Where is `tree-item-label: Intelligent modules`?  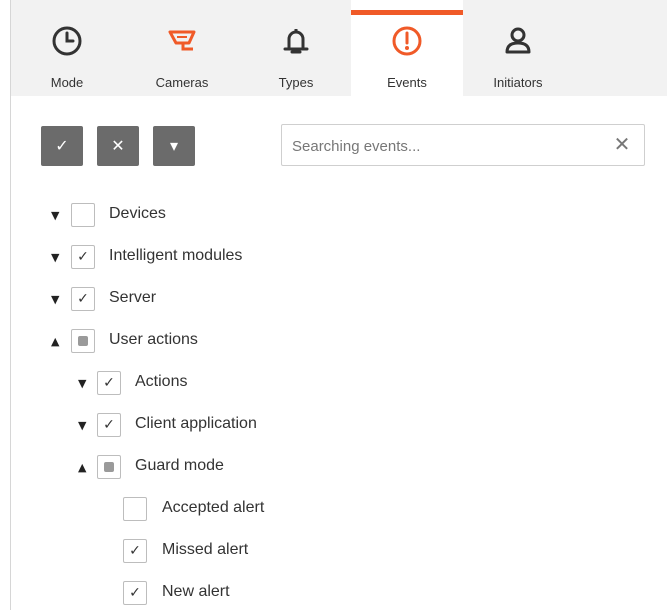 tree-item-label: Intelligent modules is located at coordinates (176, 255).